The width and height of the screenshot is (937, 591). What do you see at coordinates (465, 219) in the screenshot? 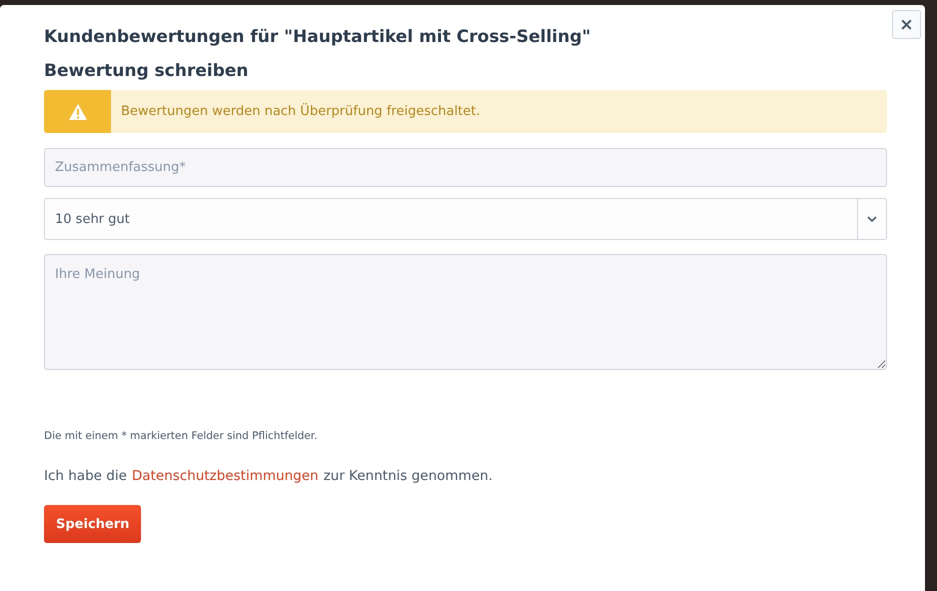
I see `rating-select: 10 sehr gut` at bounding box center [465, 219].